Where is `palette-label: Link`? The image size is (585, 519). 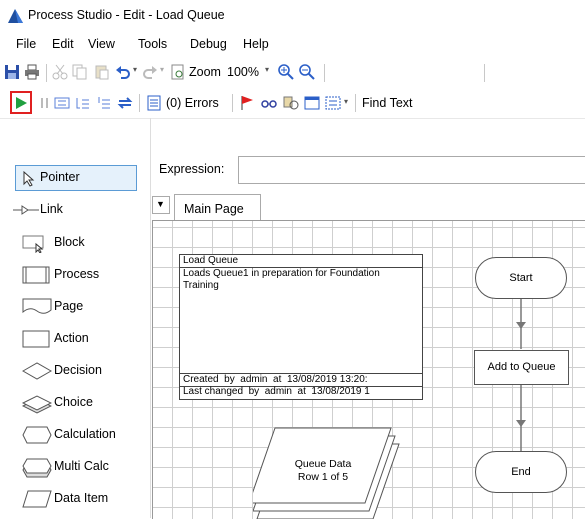
palette-label: Link is located at coordinates (51, 209).